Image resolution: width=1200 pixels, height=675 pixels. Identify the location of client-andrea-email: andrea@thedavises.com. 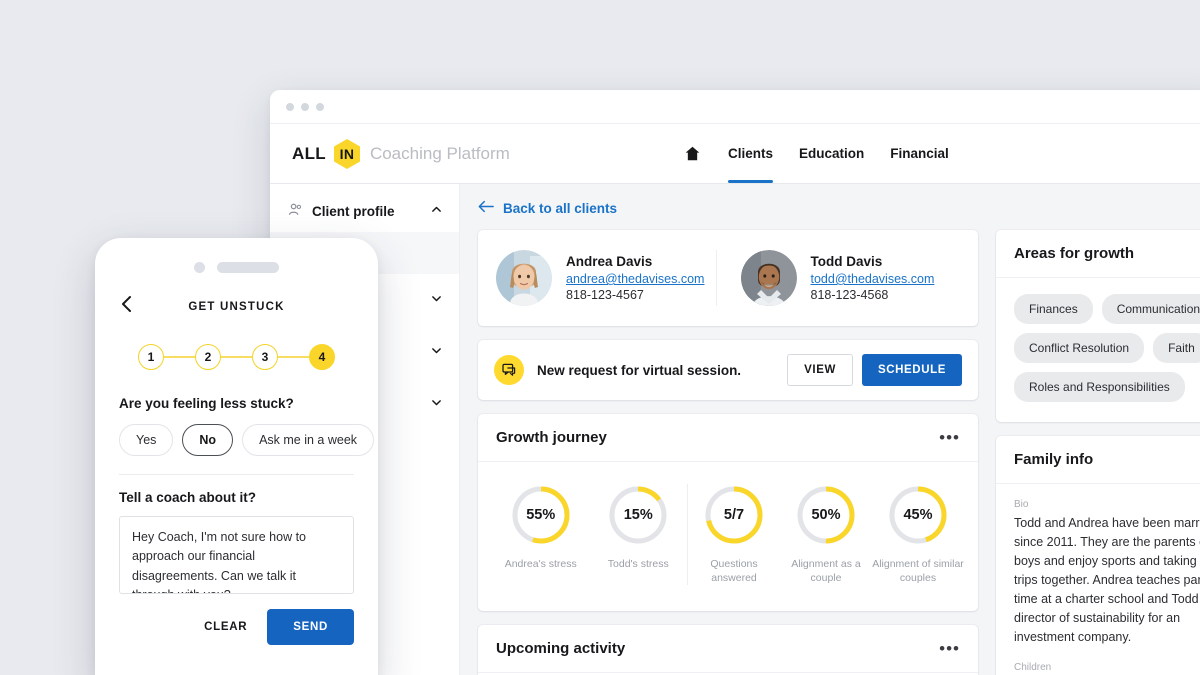
(635, 279).